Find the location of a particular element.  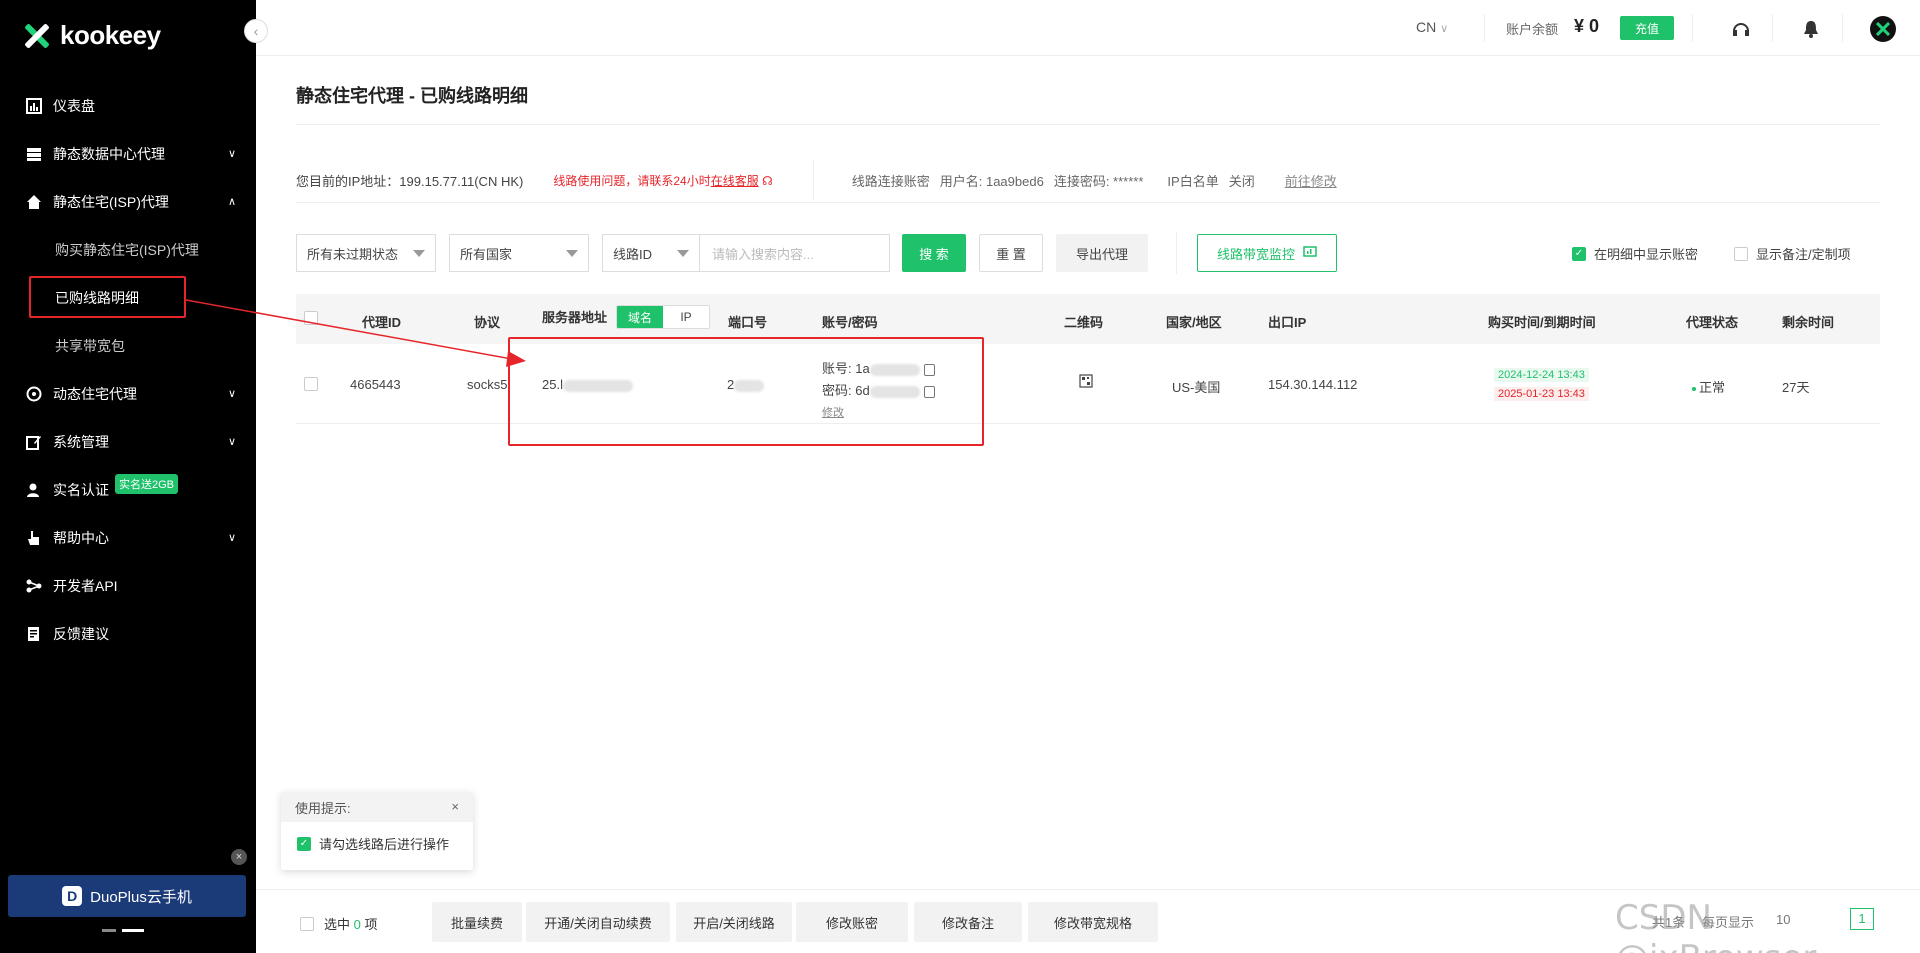

caret-down-icon is located at coordinates (572, 253).